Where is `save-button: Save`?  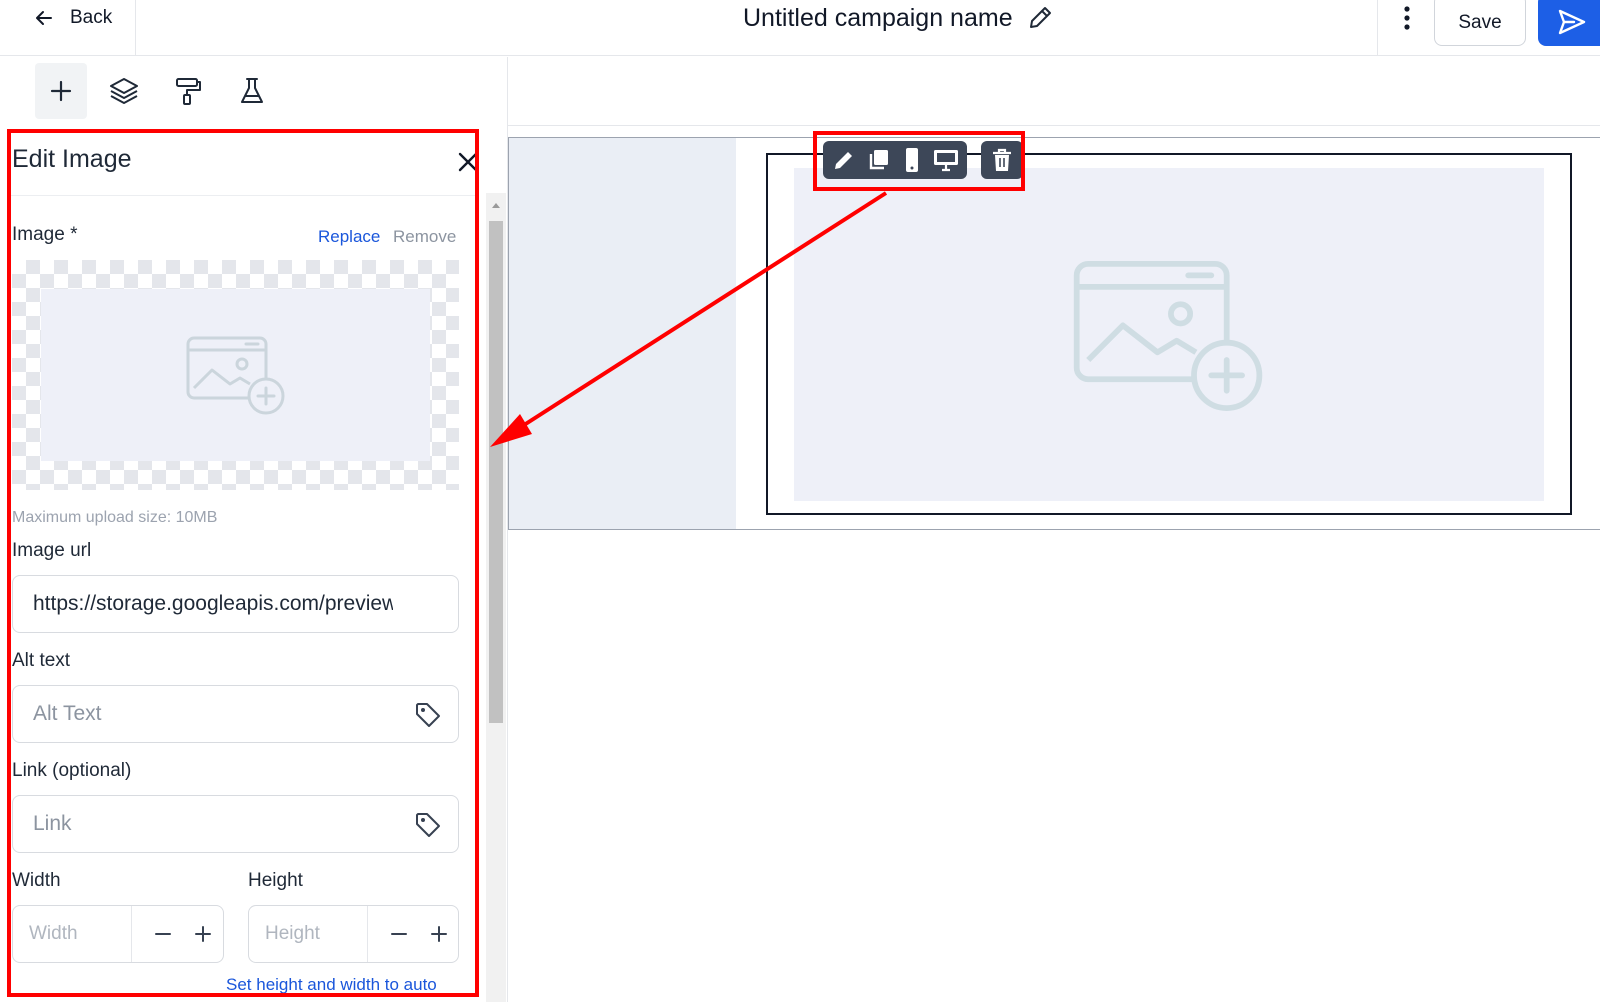
save-button: Save is located at coordinates (1480, 23).